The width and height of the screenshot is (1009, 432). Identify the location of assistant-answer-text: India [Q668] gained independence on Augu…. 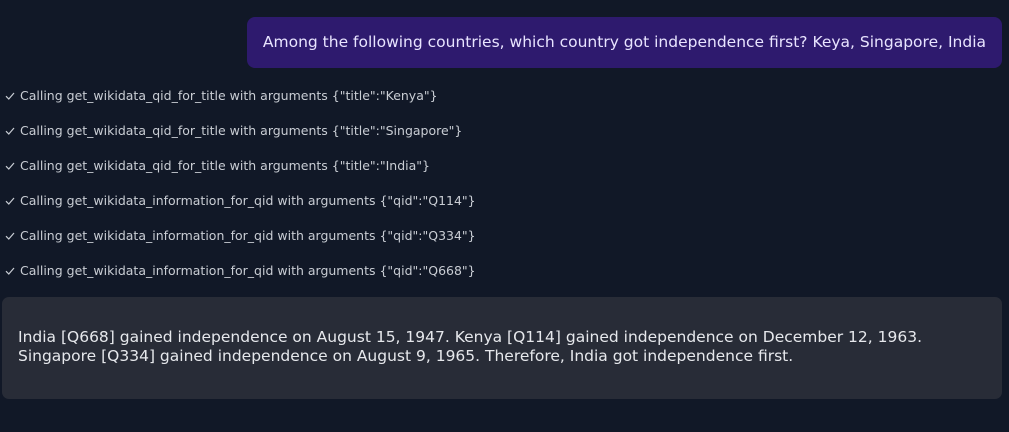
(470, 346).